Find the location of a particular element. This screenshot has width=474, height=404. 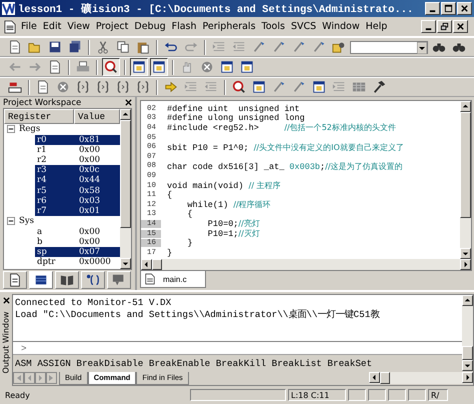

register-row: r7 0x01 is located at coordinates (77, 211).